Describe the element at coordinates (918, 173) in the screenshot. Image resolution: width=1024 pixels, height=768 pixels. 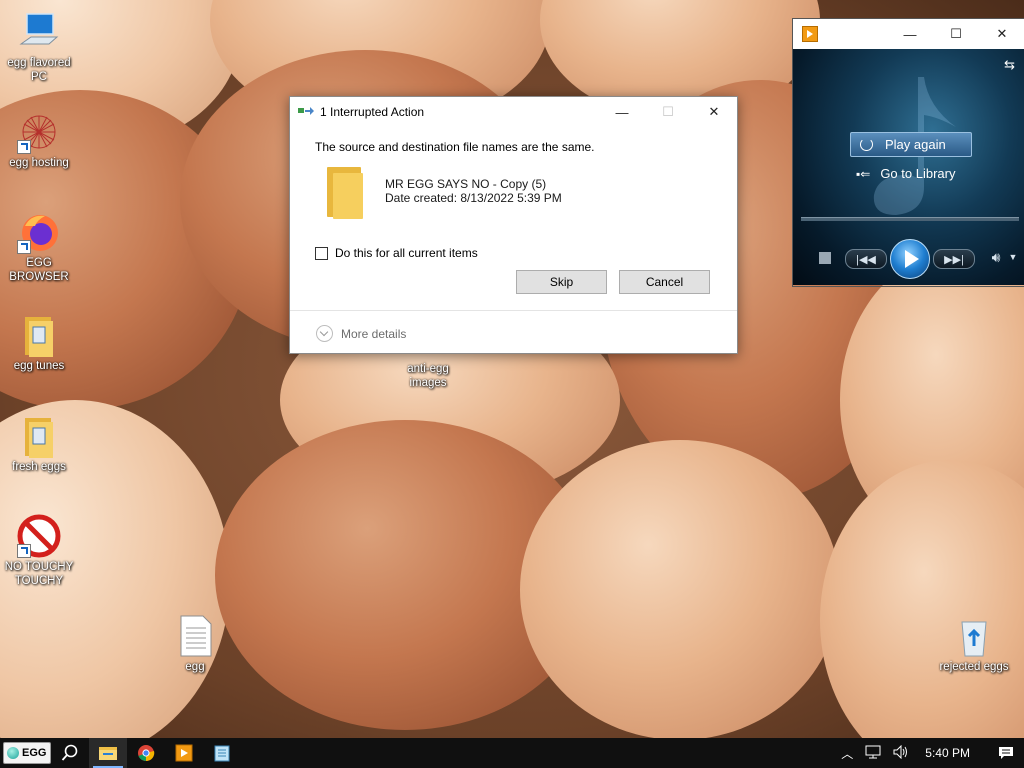
I see `go-to-library-label: Go to Library` at that location.